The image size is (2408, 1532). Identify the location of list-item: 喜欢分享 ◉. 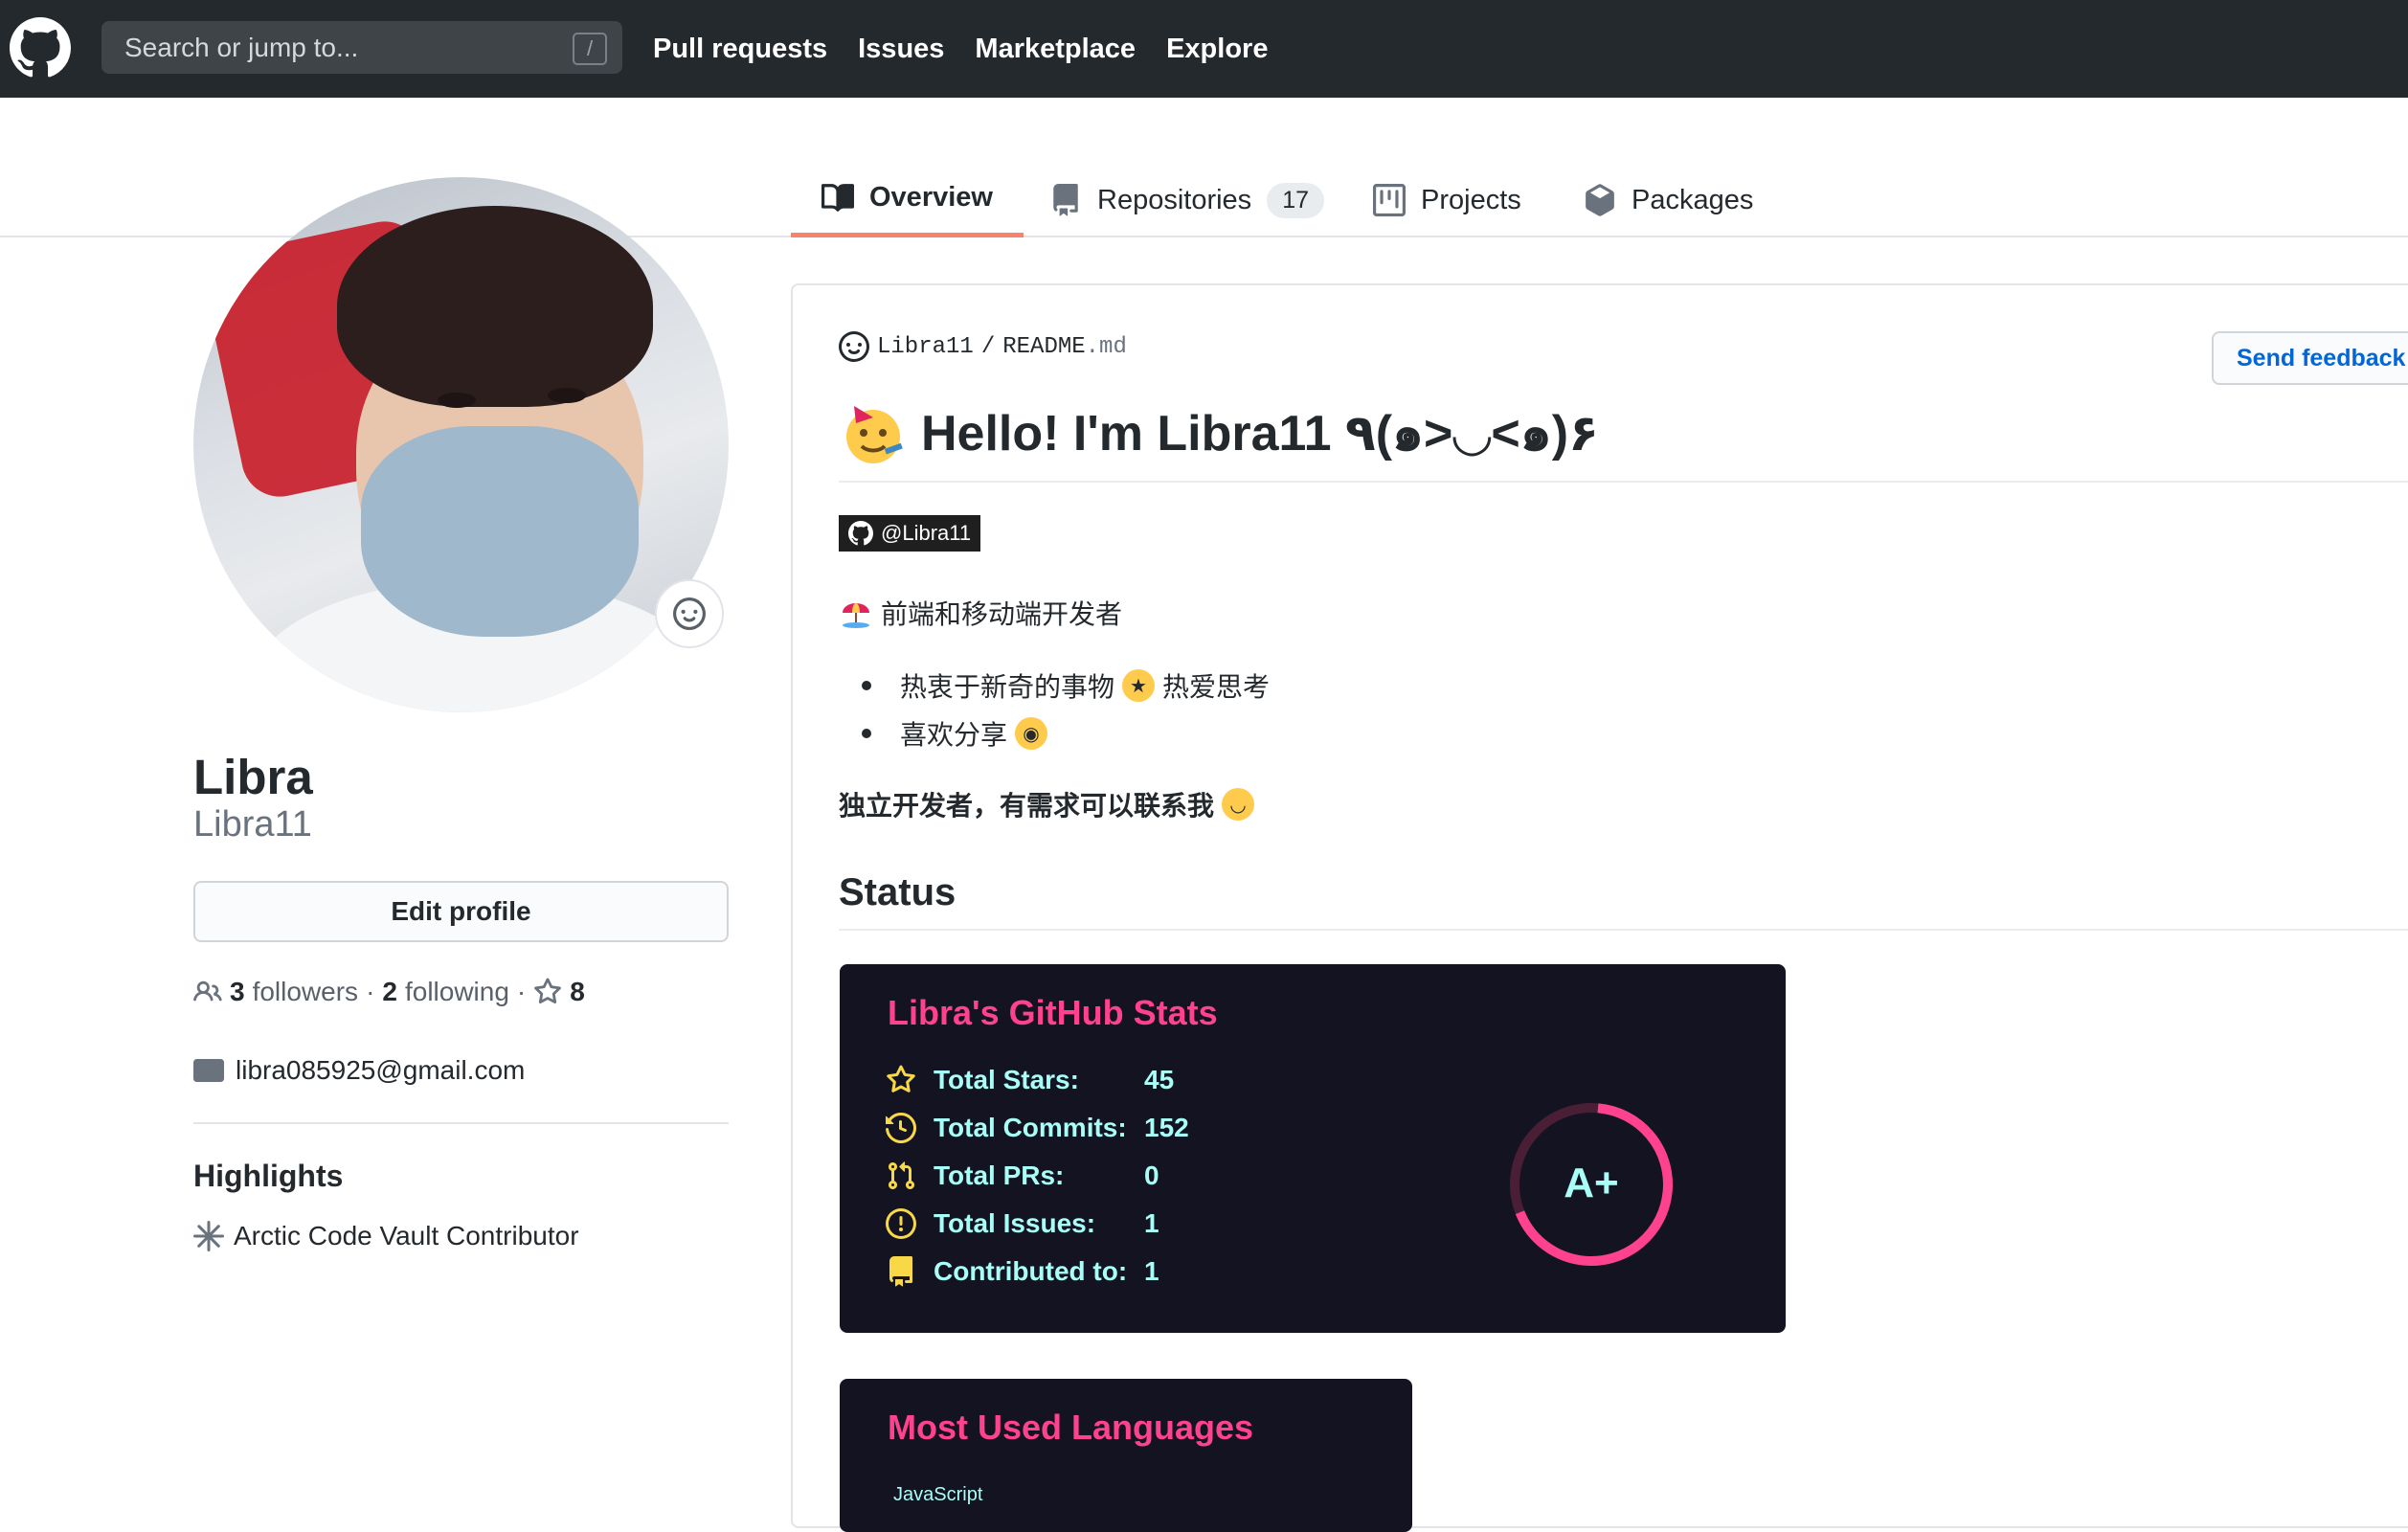
(955, 733).